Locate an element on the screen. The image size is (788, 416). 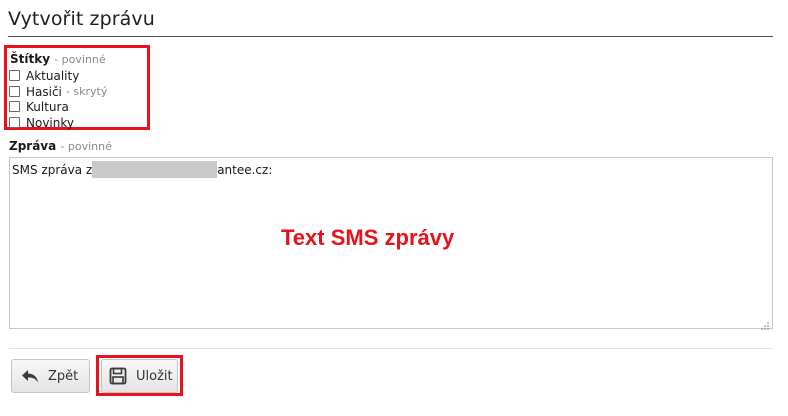
message-label-text: Zpráva is located at coordinates (33, 146).